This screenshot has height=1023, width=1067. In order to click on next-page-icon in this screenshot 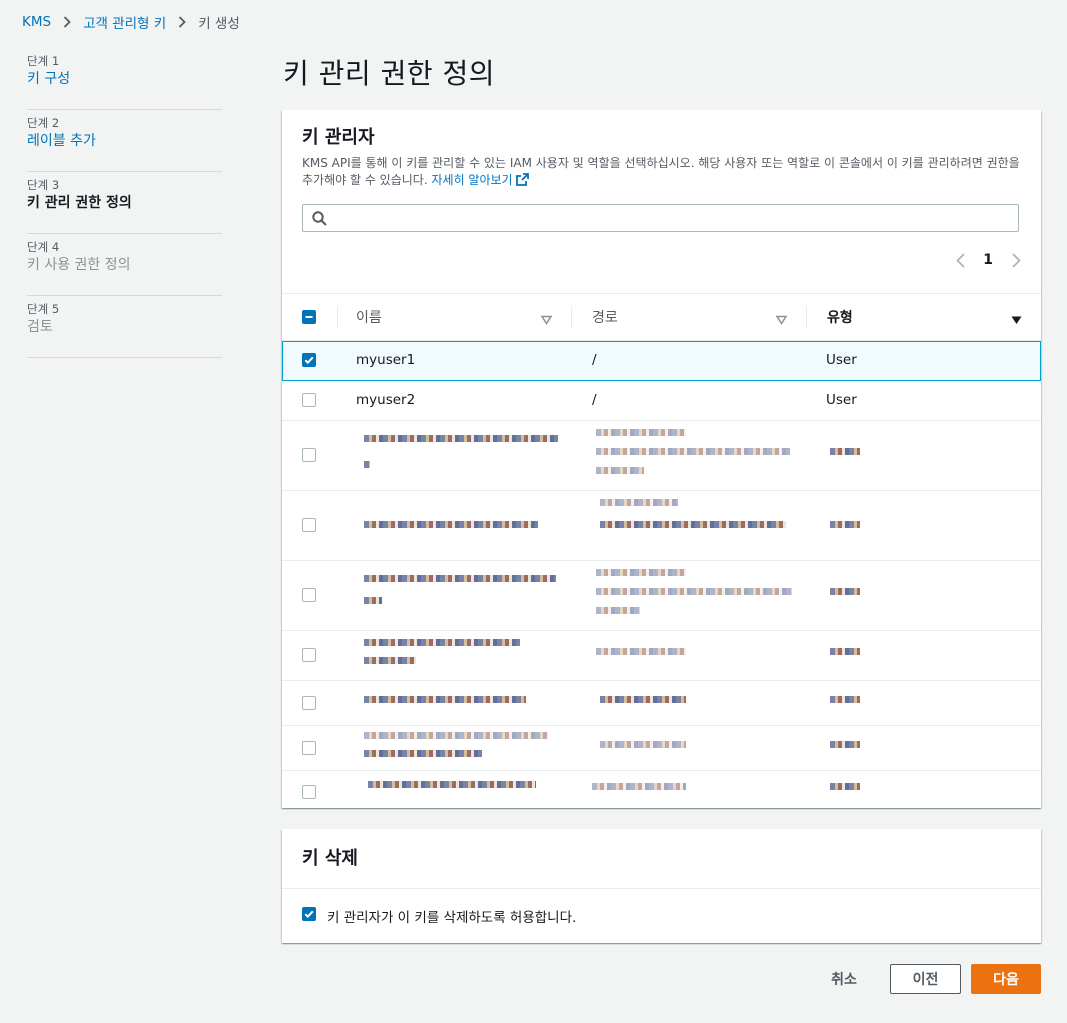, I will do `click(1016, 260)`.